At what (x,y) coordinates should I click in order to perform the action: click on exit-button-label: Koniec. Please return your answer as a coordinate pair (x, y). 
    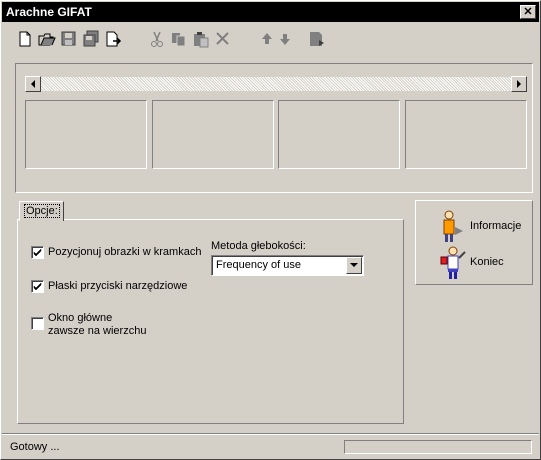
    Looking at the image, I should click on (487, 262).